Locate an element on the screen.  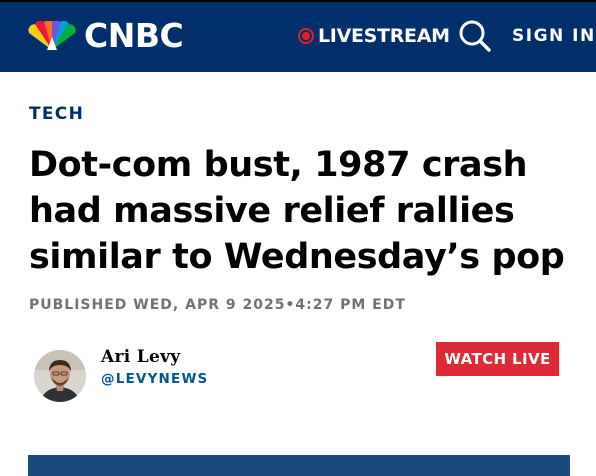
section-tag: TECH is located at coordinates (56, 114).